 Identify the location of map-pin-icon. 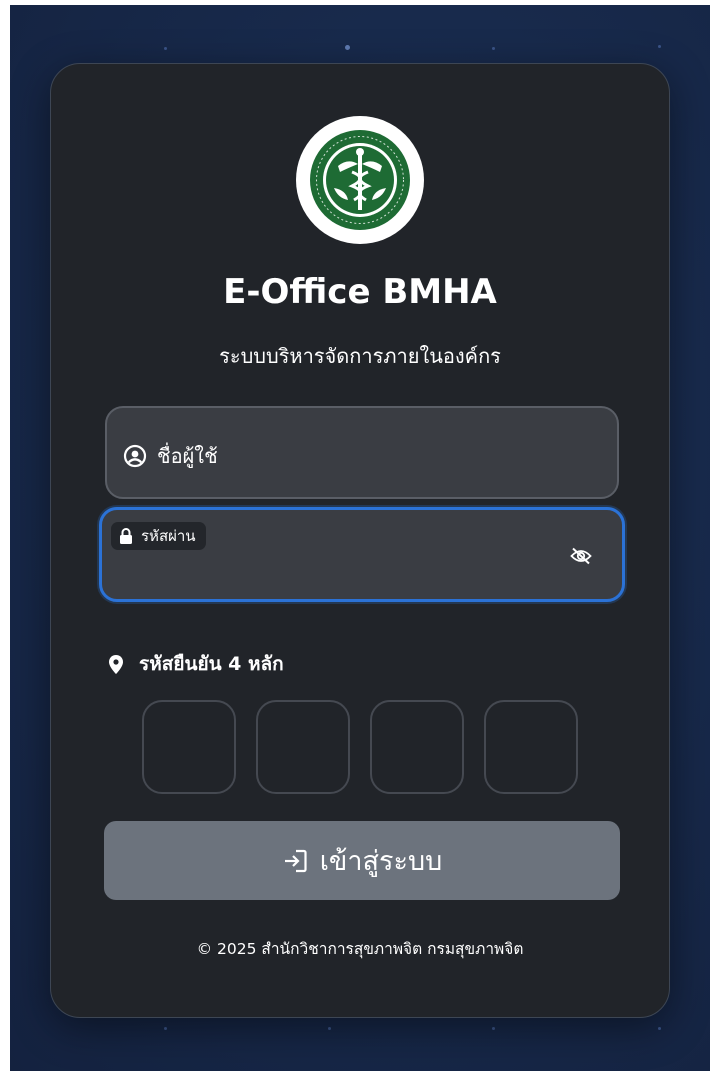
(116, 664).